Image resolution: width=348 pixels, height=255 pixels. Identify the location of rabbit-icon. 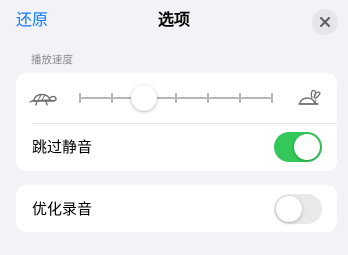
(309, 97).